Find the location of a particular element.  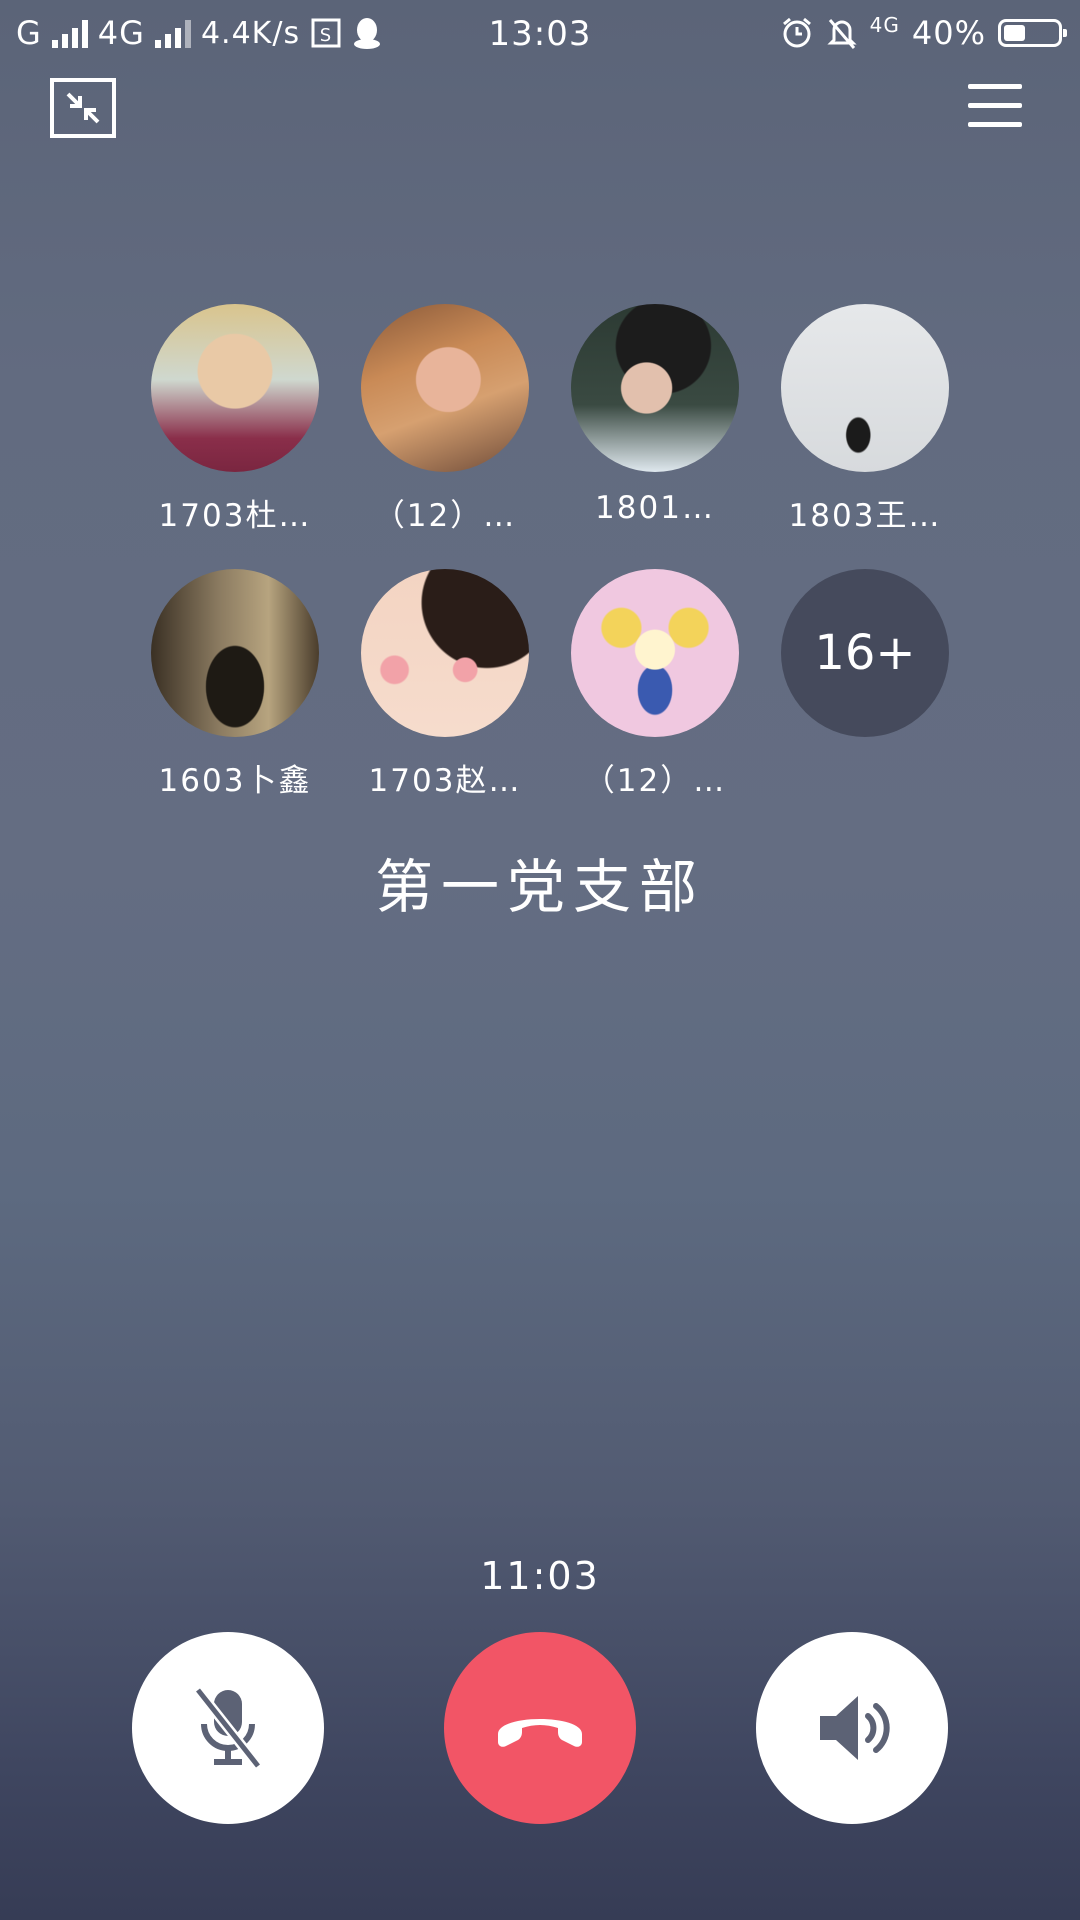

speaker-button is located at coordinates (852, 1728).